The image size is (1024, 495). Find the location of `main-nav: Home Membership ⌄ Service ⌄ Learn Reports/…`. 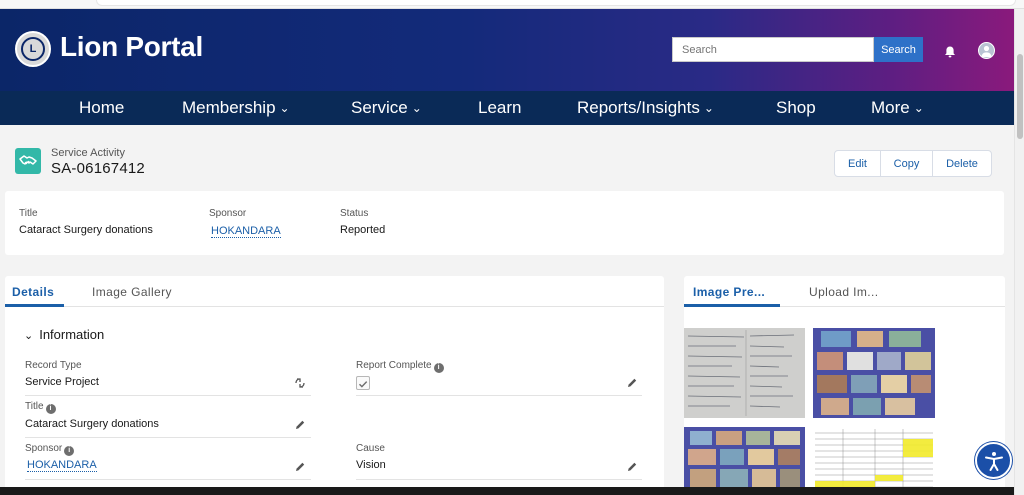

main-nav: Home Membership ⌄ Service ⌄ Learn Reports/… is located at coordinates (507, 108).